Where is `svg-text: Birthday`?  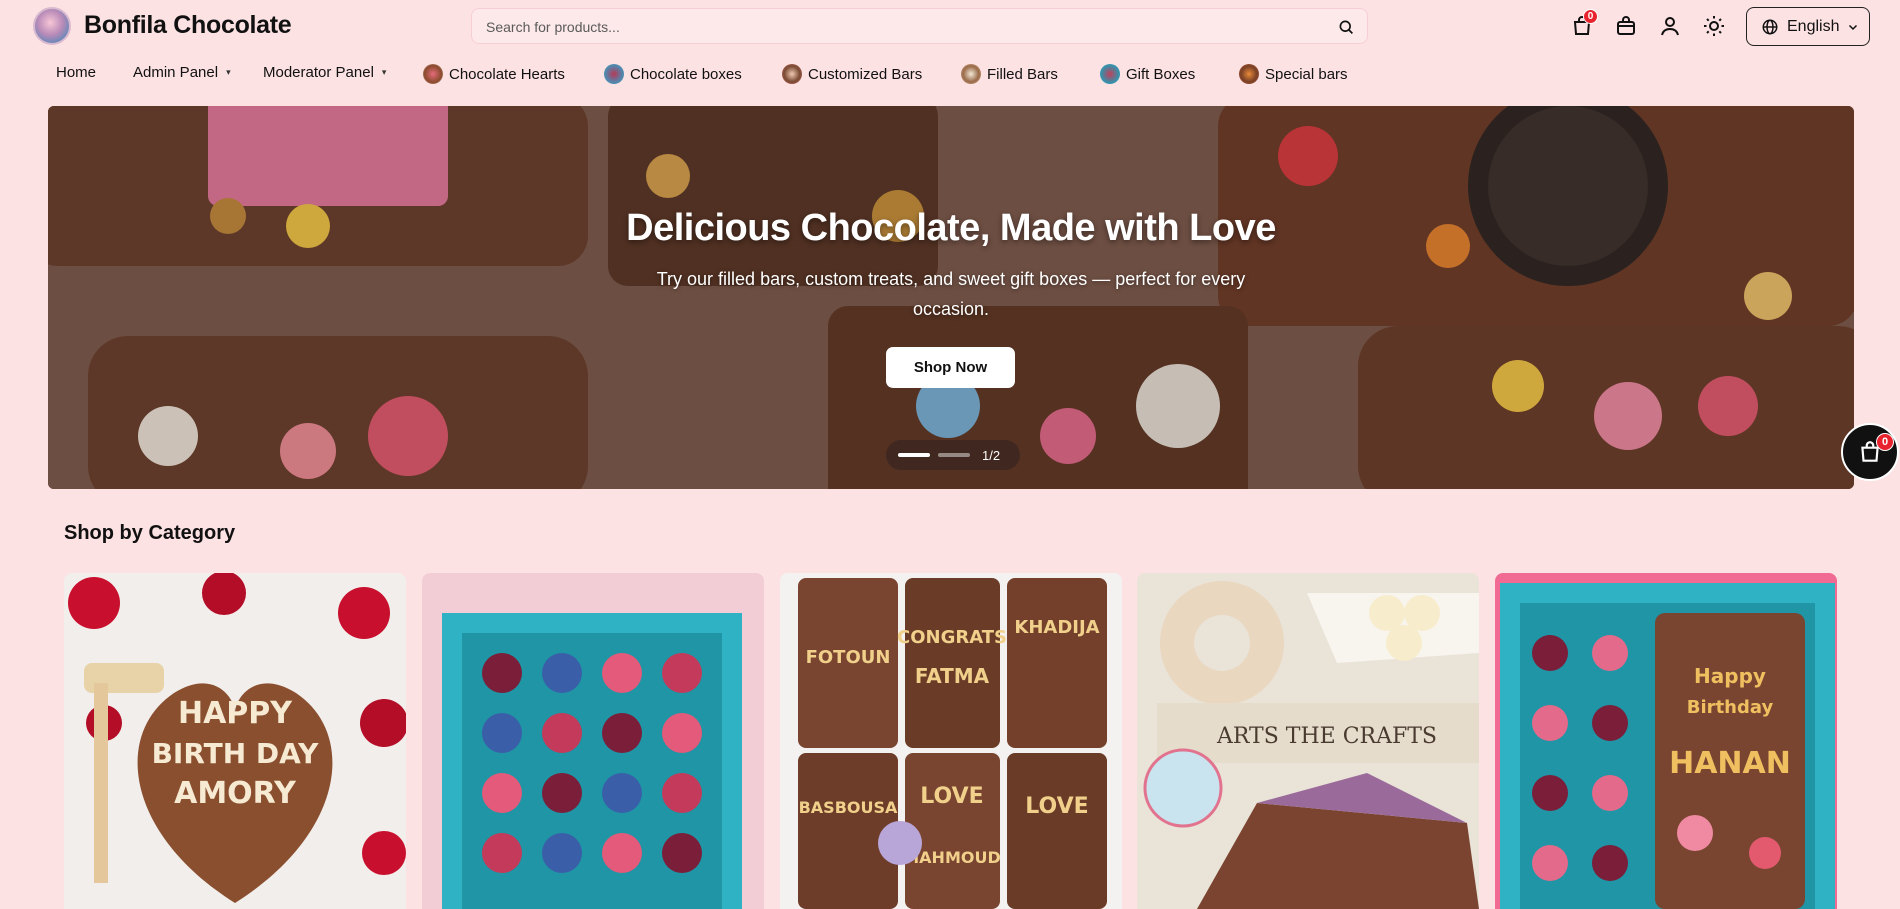
svg-text: Birthday is located at coordinates (1730, 707).